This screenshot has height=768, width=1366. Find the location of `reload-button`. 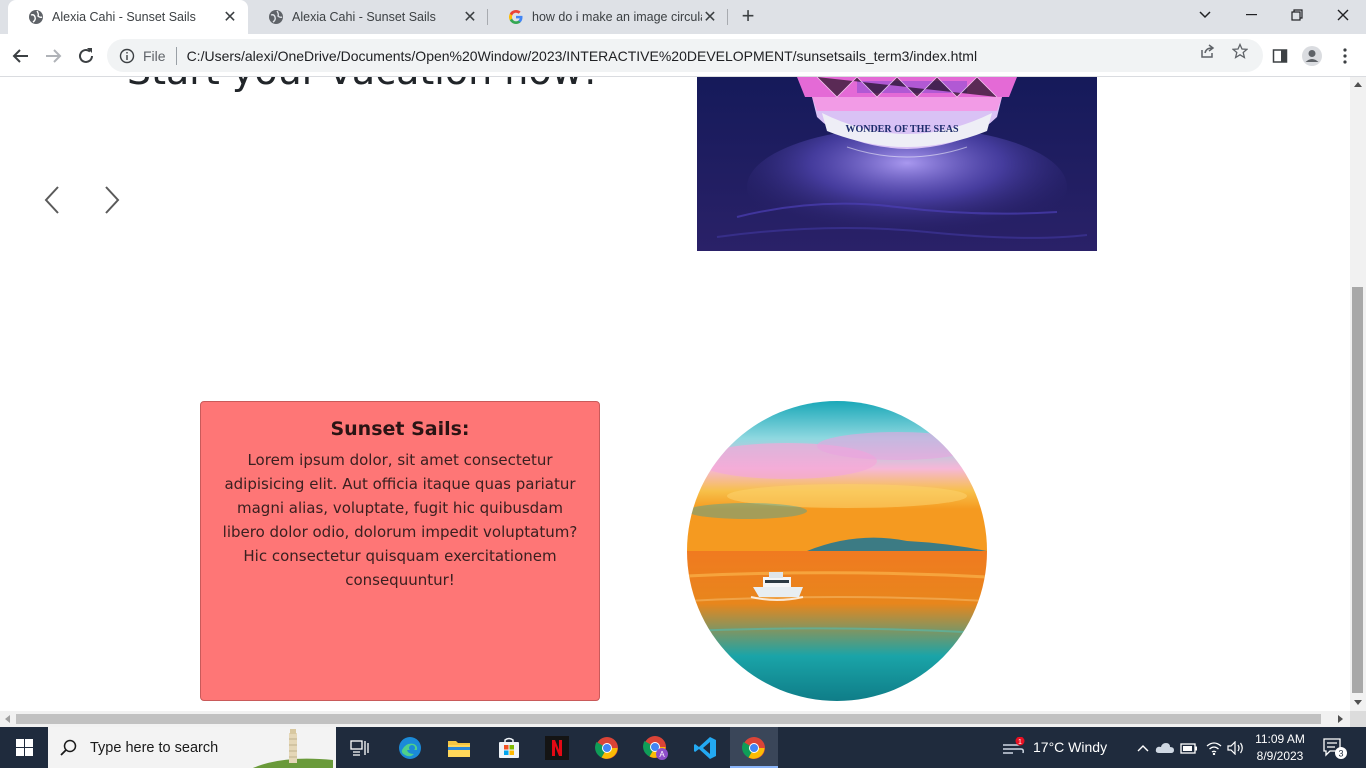

reload-button is located at coordinates (86, 56).